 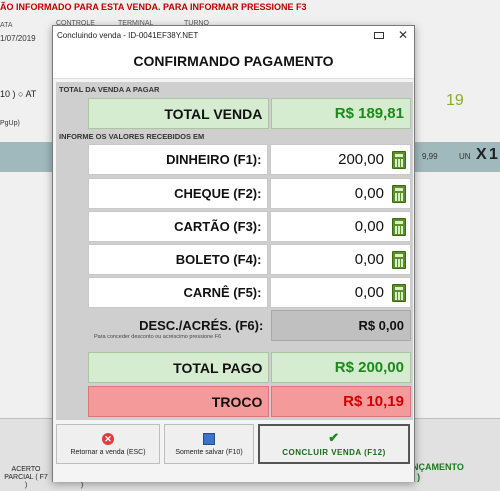 I want to click on payment-row-cheque: CHEQUE (F2): 0,00, so click(x=234, y=193).